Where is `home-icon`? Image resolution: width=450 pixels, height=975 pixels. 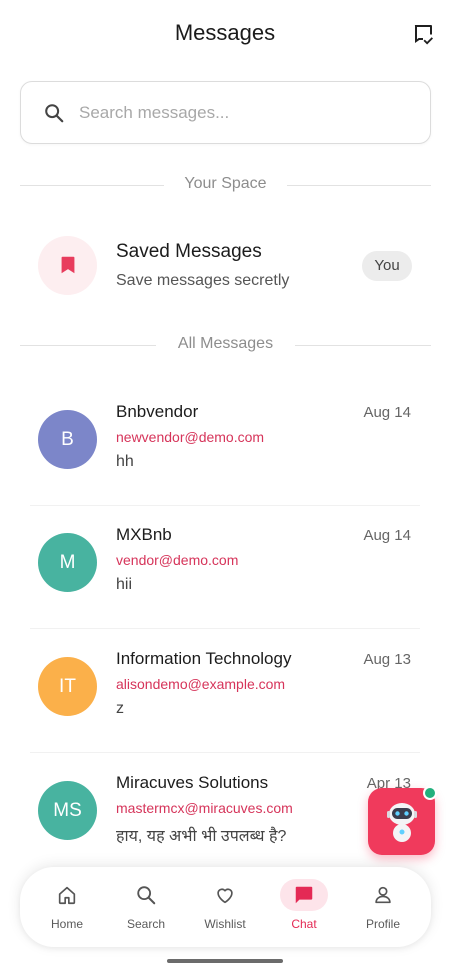
home-icon is located at coordinates (67, 895).